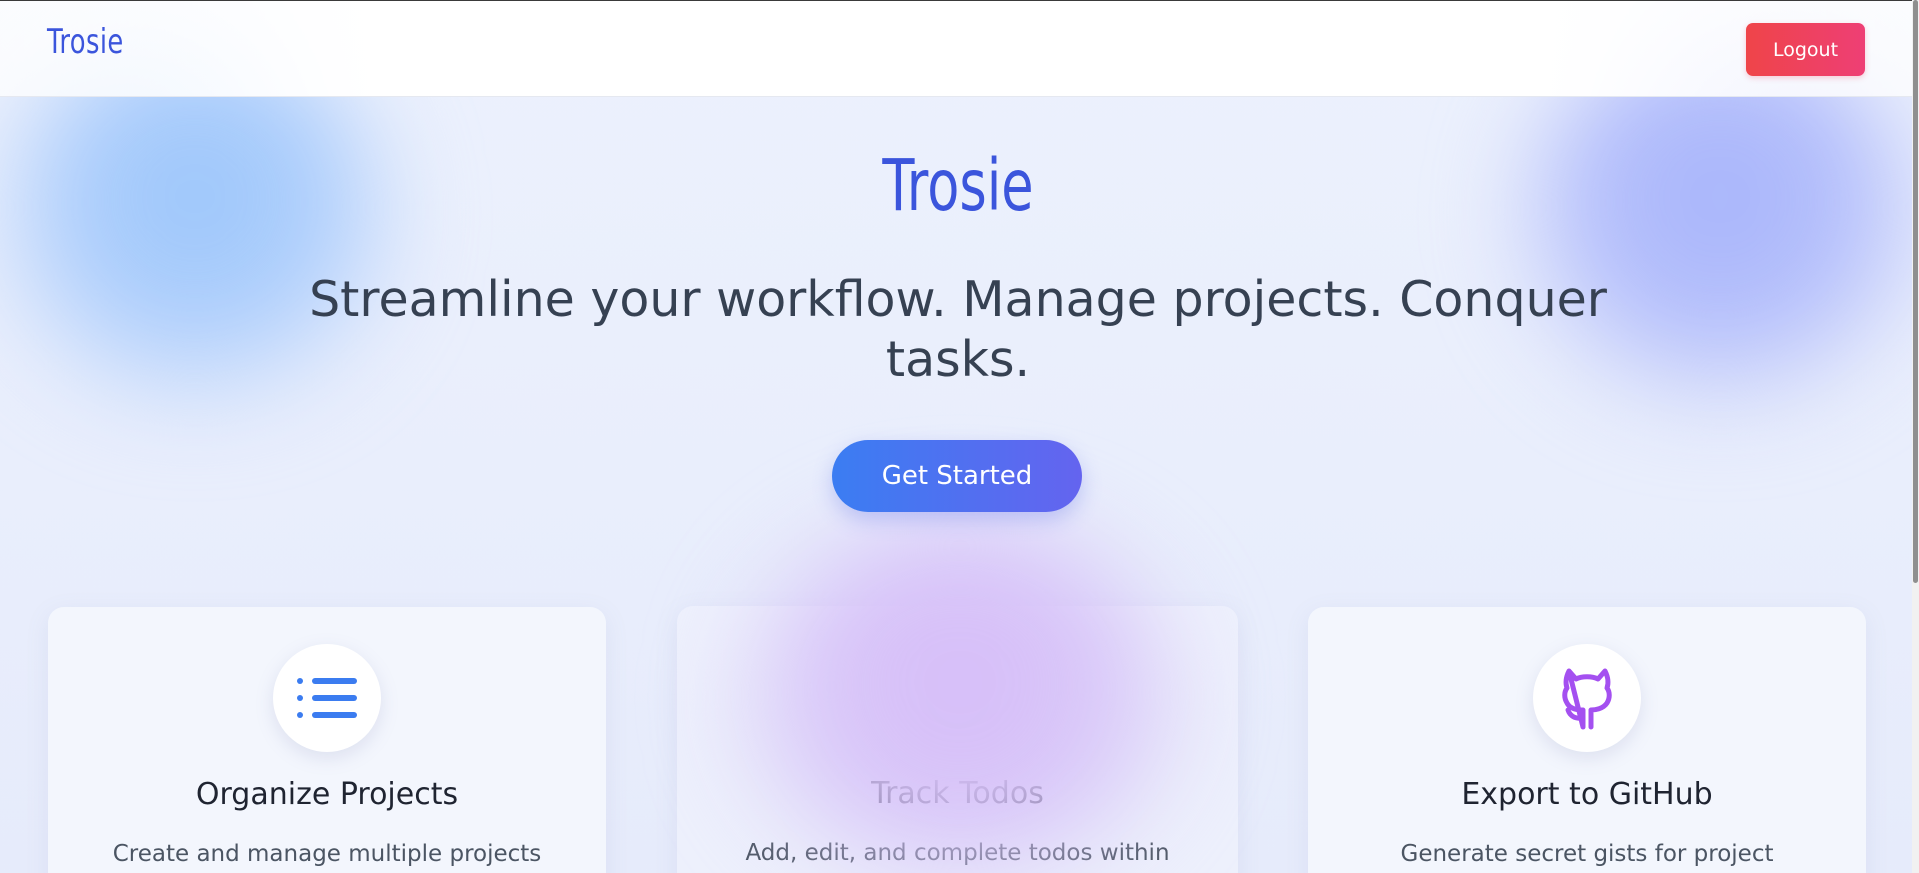  Describe the element at coordinates (957, 697) in the screenshot. I see `check-circle-icon` at that location.